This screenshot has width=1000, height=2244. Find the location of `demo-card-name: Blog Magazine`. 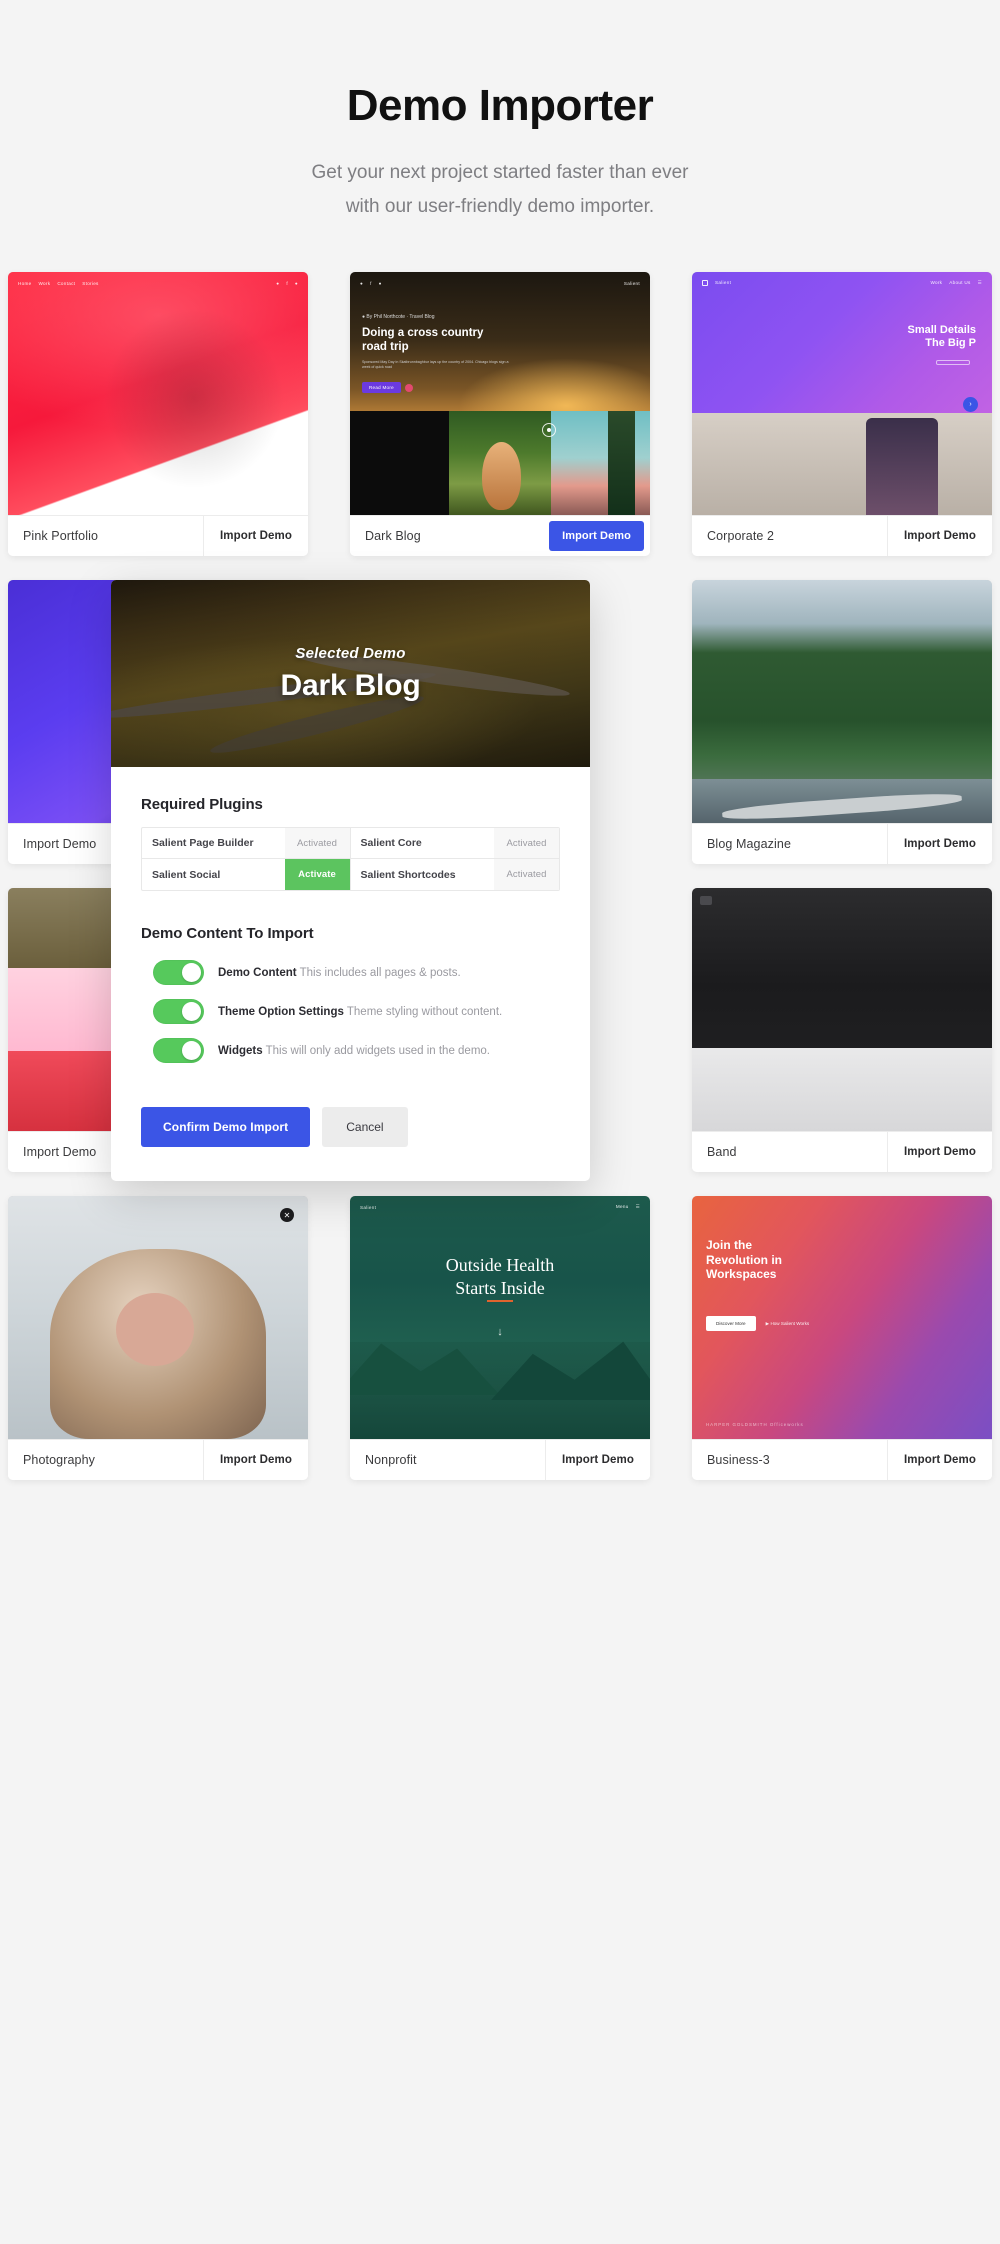

demo-card-name: Blog Magazine is located at coordinates (749, 844).